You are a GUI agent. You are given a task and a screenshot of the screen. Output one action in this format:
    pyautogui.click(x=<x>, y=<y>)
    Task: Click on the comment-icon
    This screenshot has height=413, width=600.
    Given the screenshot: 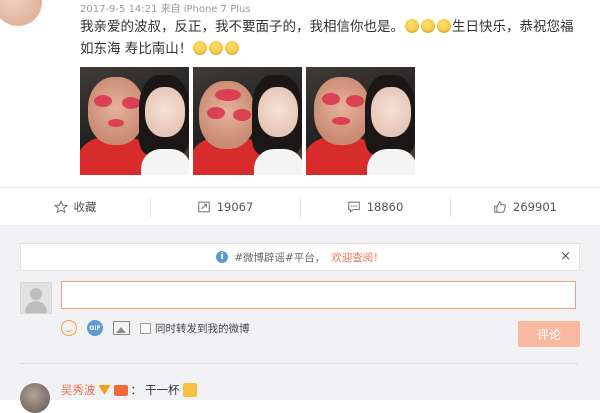 What is the action you would take?
    pyautogui.click(x=353, y=207)
    